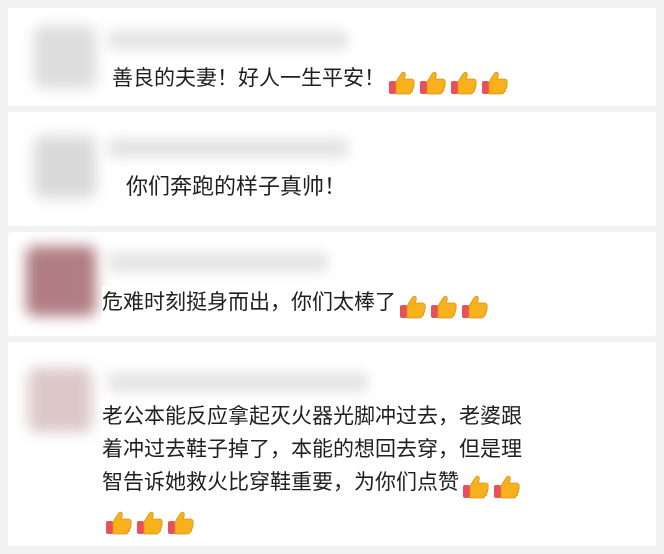 This screenshot has height=554, width=664. I want to click on comment-text: 善良的夫妻！好人一生平安！, so click(310, 80).